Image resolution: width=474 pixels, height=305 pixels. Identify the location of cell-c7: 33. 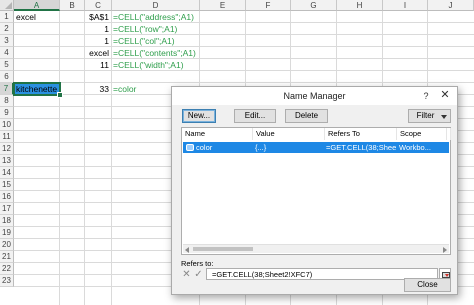
(97, 89).